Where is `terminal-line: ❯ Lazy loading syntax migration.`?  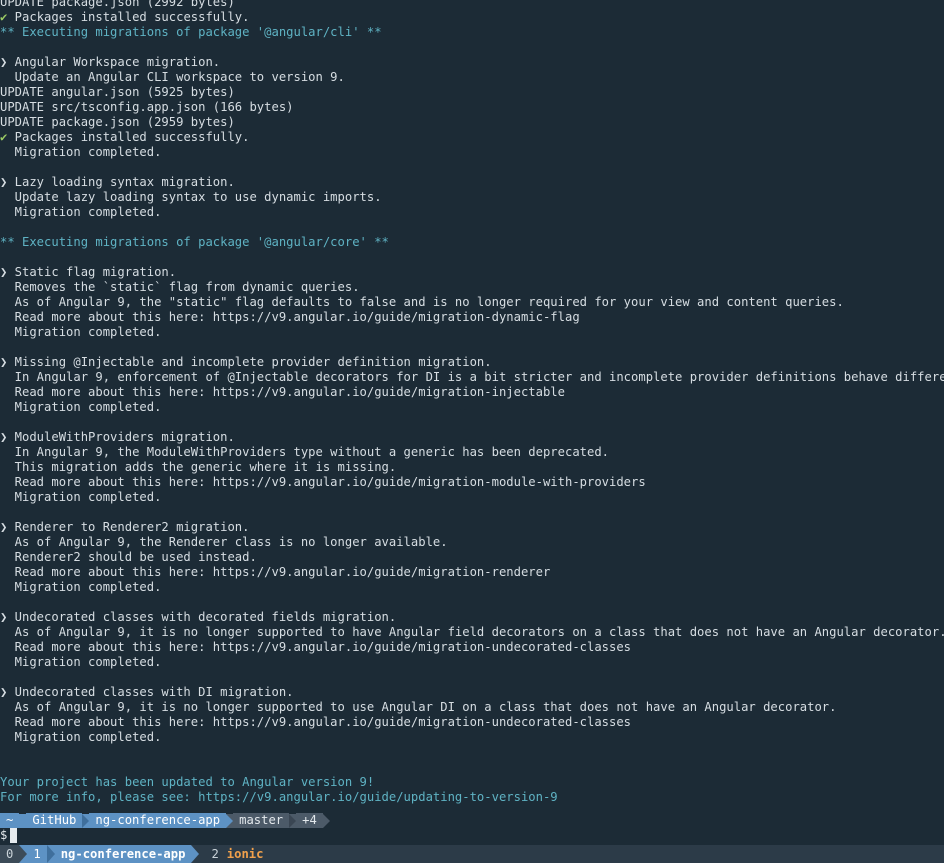 terminal-line: ❯ Lazy loading syntax migration. is located at coordinates (117, 182).